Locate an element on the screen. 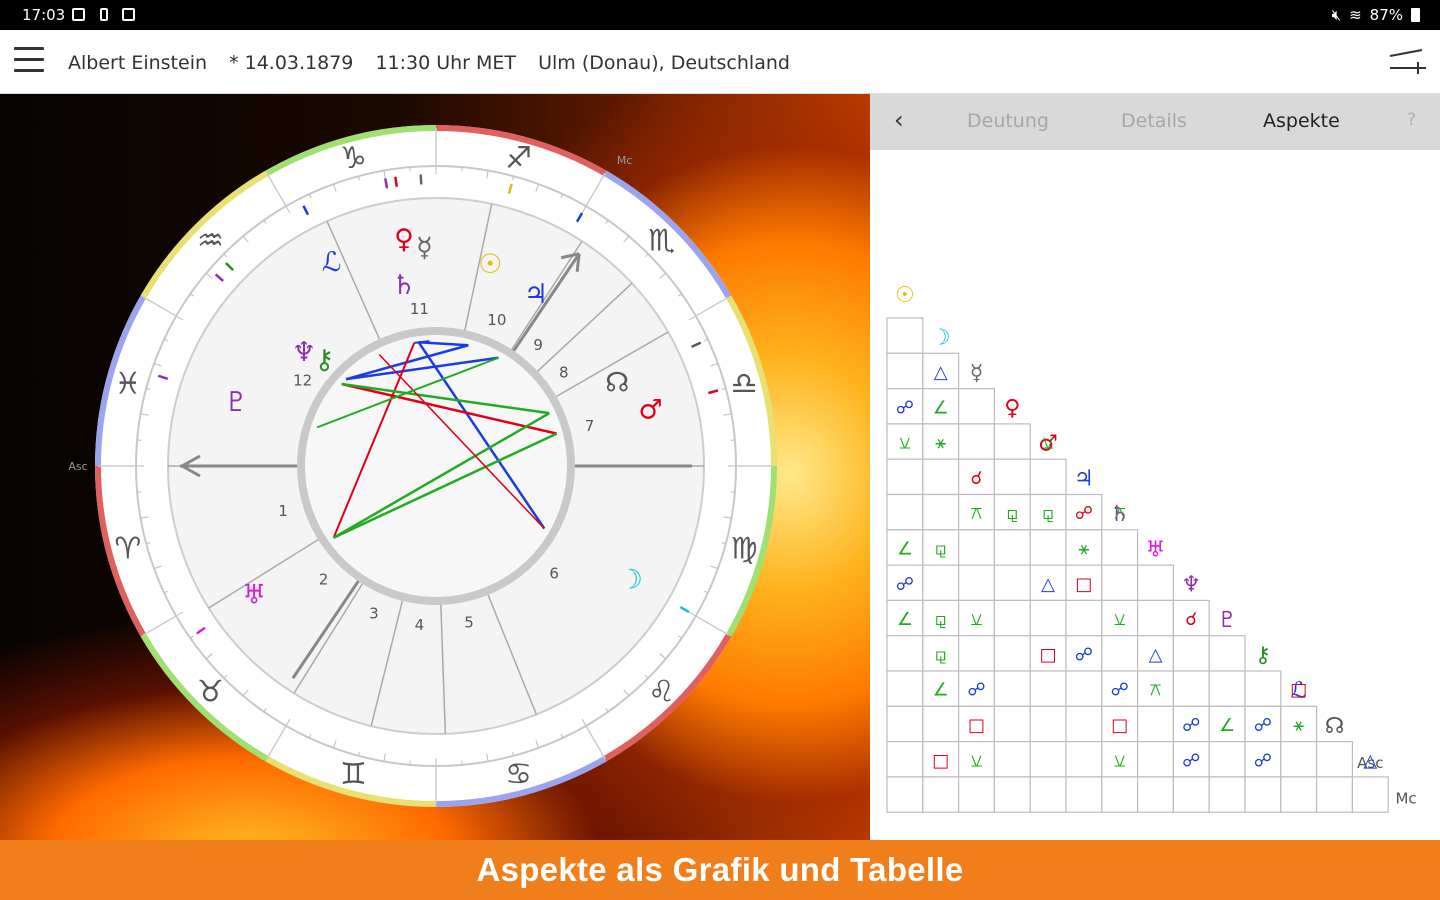 This screenshot has height=900, width=1440. planet-glyph: ♀ is located at coordinates (404, 239).